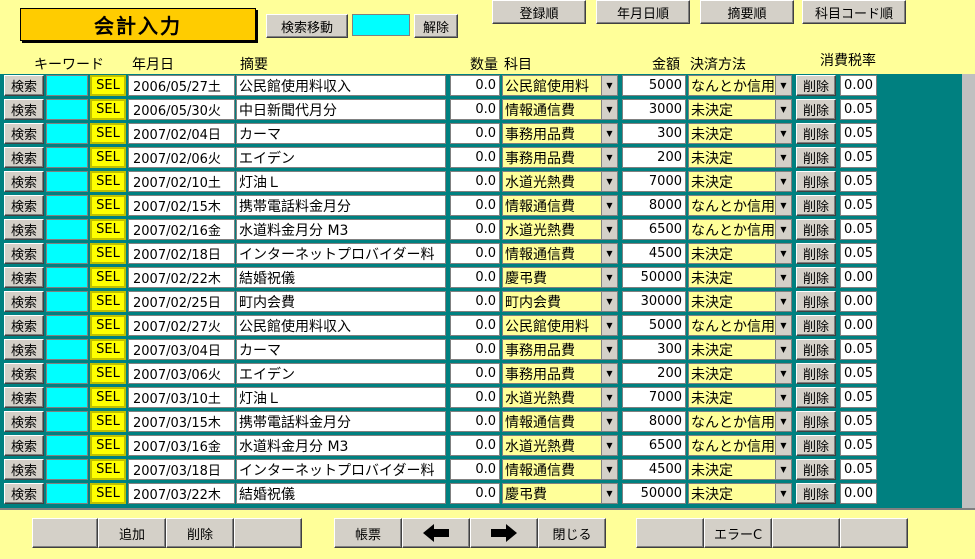 This screenshot has width=975, height=559. I want to click on description-field: インターネットプロバイダー料, so click(341, 253).